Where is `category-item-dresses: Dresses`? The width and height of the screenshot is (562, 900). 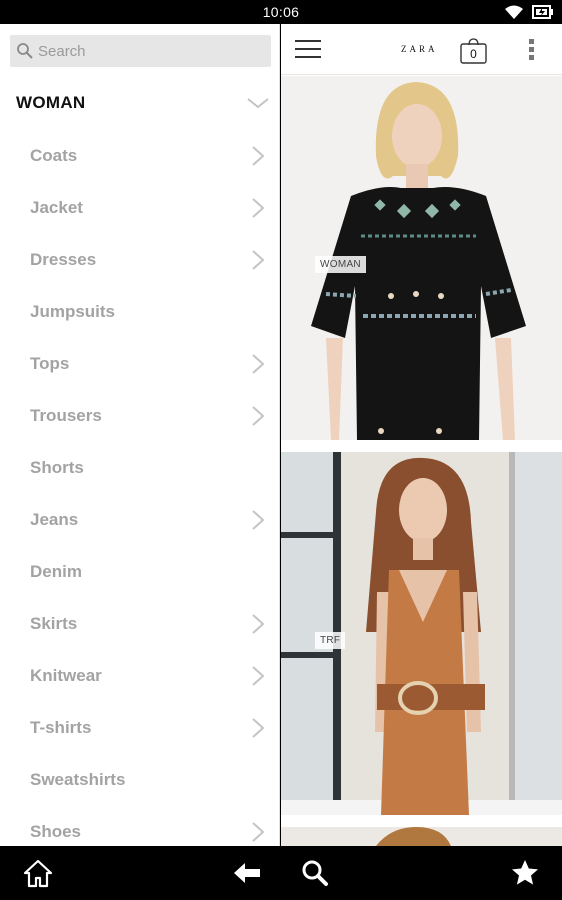
category-item-dresses: Dresses is located at coordinates (139, 260).